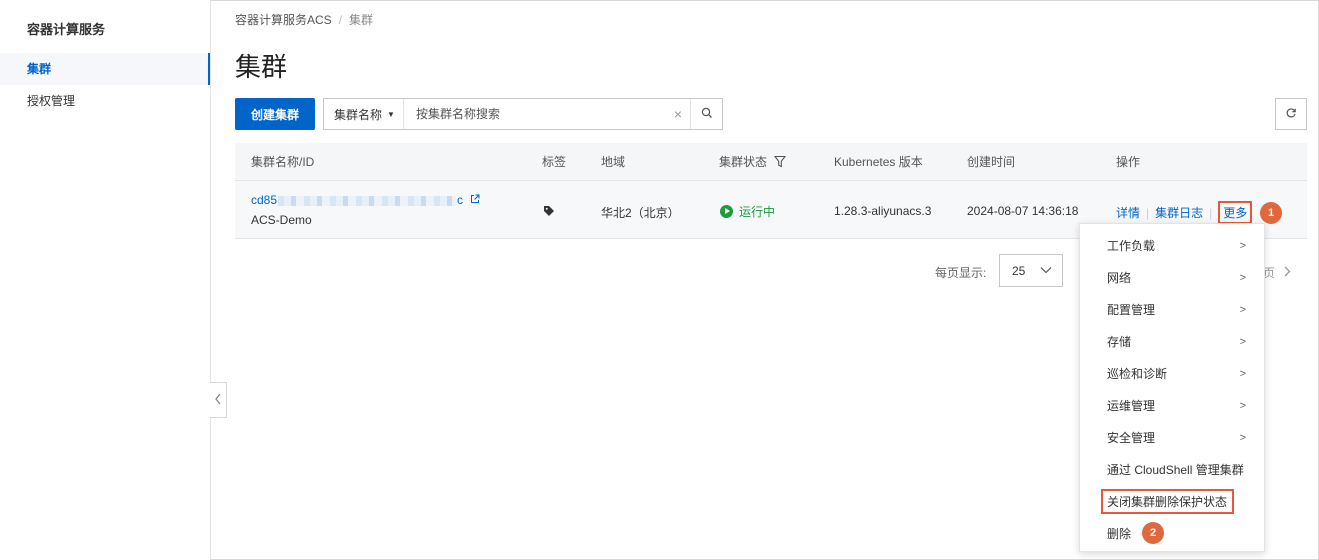  I want to click on menu-item-storage: 存储 >, so click(1172, 342).